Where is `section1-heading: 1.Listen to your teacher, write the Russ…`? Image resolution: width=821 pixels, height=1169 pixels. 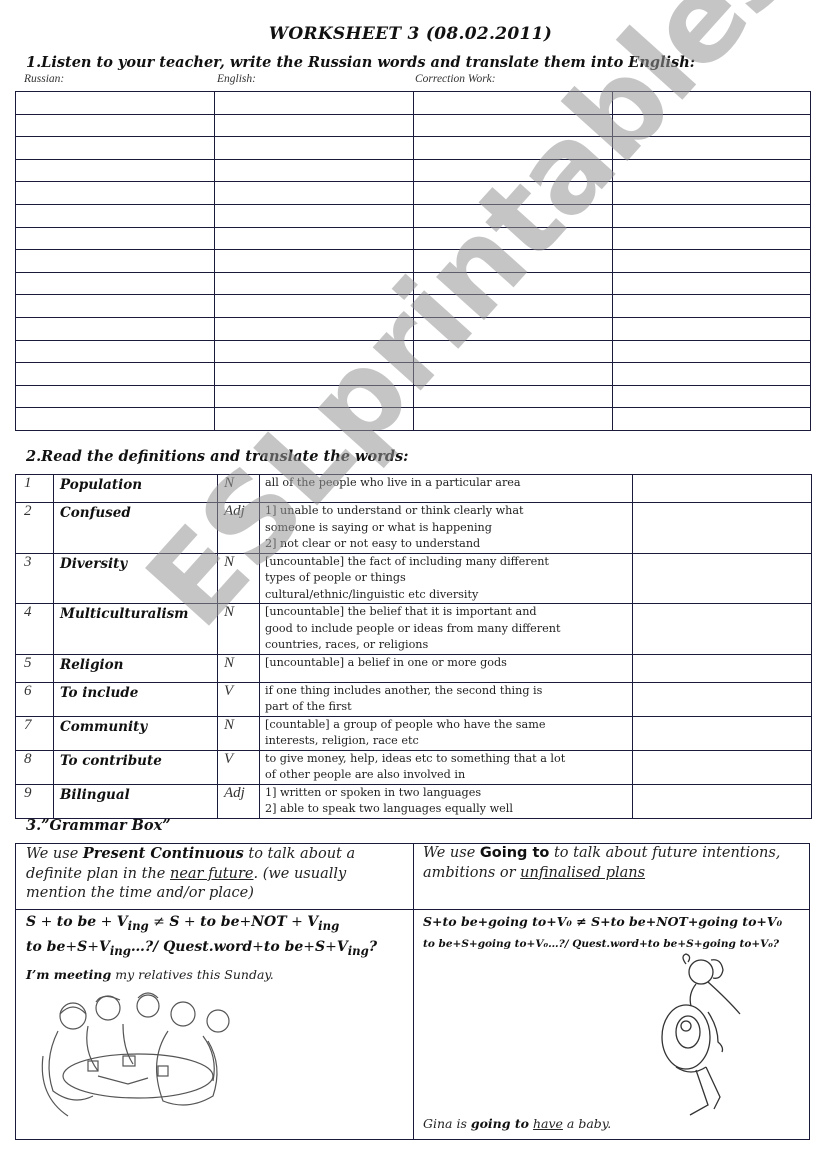 section1-heading: 1.Listen to your teacher, write the Russ… is located at coordinates (361, 62).